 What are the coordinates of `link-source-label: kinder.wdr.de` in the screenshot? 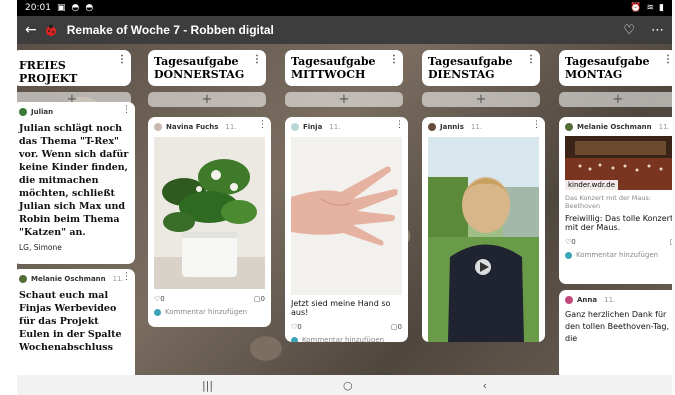 It's located at (592, 185).